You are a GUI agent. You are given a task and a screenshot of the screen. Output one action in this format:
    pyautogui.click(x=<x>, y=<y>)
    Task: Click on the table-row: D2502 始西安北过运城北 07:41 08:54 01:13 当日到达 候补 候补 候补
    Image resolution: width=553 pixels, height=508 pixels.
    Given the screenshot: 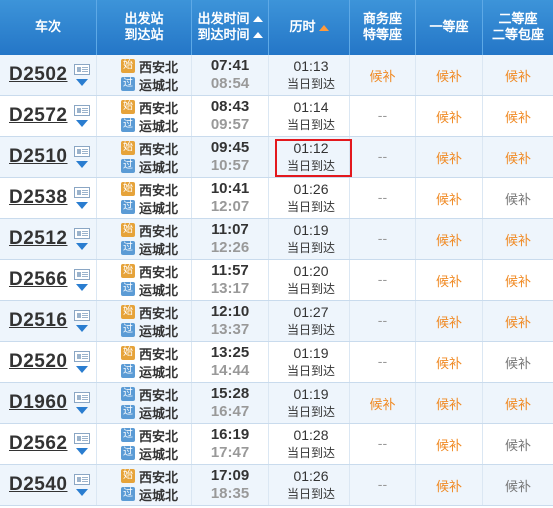 What is the action you would take?
    pyautogui.click(x=276, y=75)
    